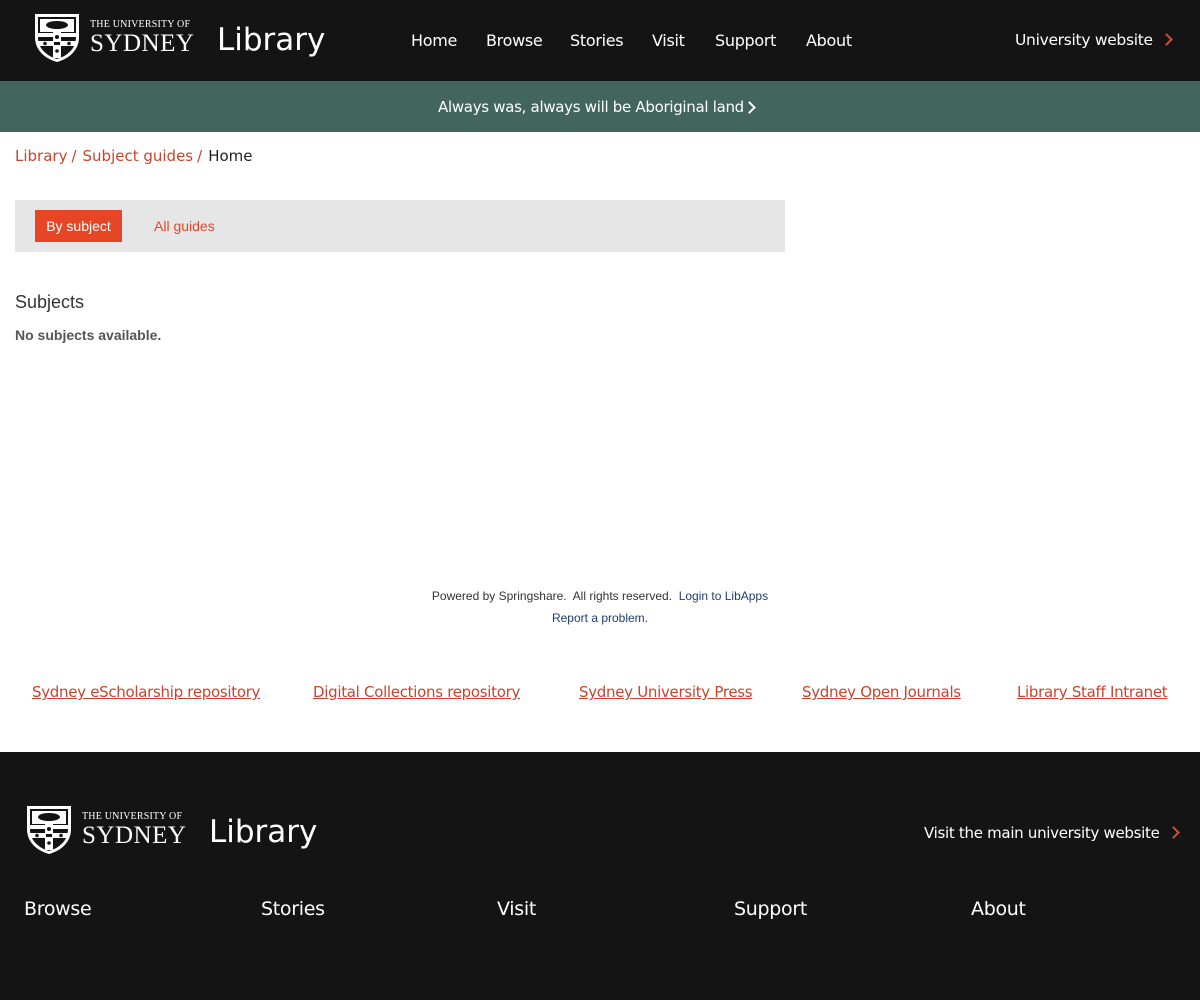 This screenshot has width=1200, height=1000. What do you see at coordinates (416, 692) in the screenshot?
I see `link-digital-collections: Digital Collections repository` at bounding box center [416, 692].